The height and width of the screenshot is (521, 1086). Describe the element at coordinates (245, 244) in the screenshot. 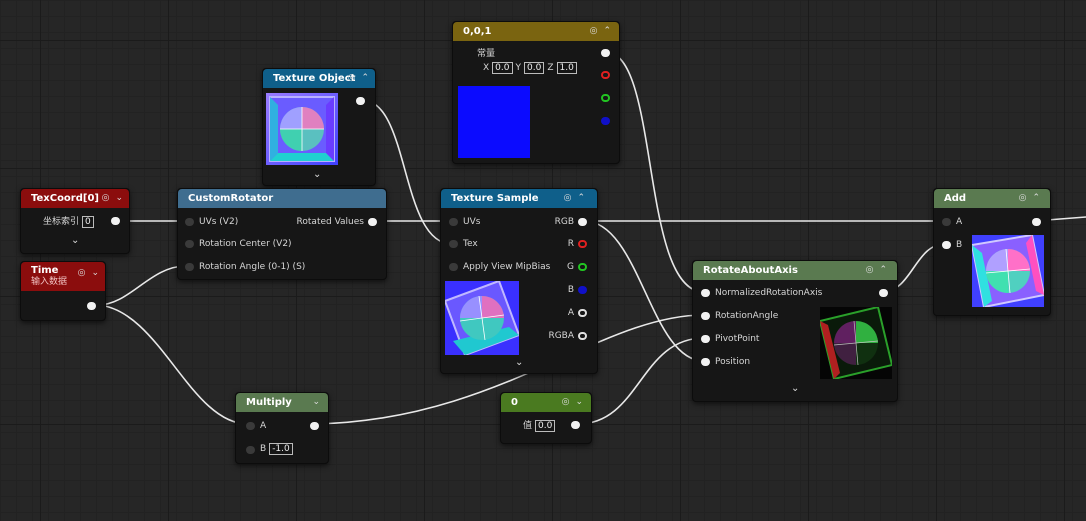

I see `pin-label-rotation-center: Rotation Center (V2)` at that location.